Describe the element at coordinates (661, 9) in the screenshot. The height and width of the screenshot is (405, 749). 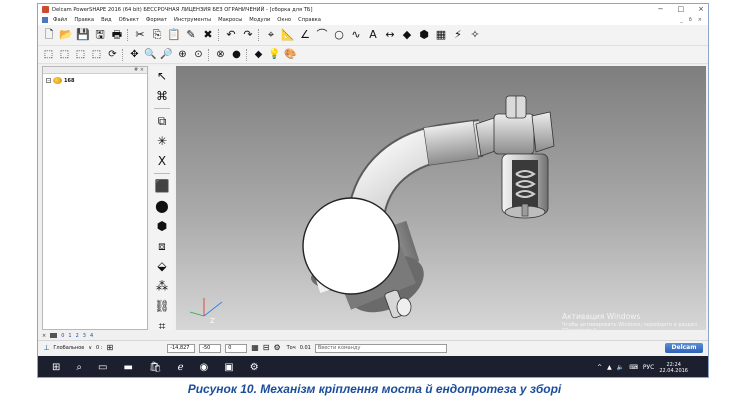
I see `minimize-button: −` at that location.